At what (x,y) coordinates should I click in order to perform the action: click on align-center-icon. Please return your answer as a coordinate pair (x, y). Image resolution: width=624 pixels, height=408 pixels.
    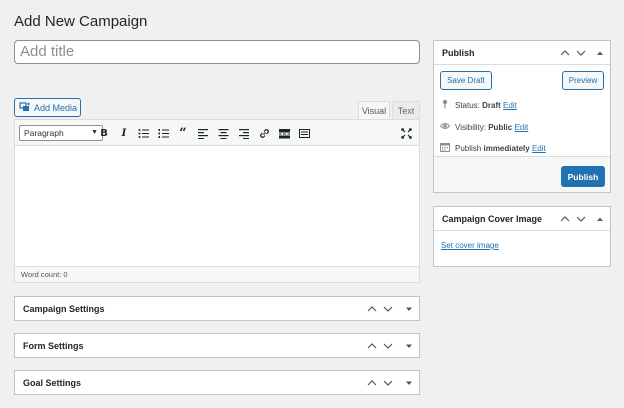
    Looking at the image, I should click on (223, 133).